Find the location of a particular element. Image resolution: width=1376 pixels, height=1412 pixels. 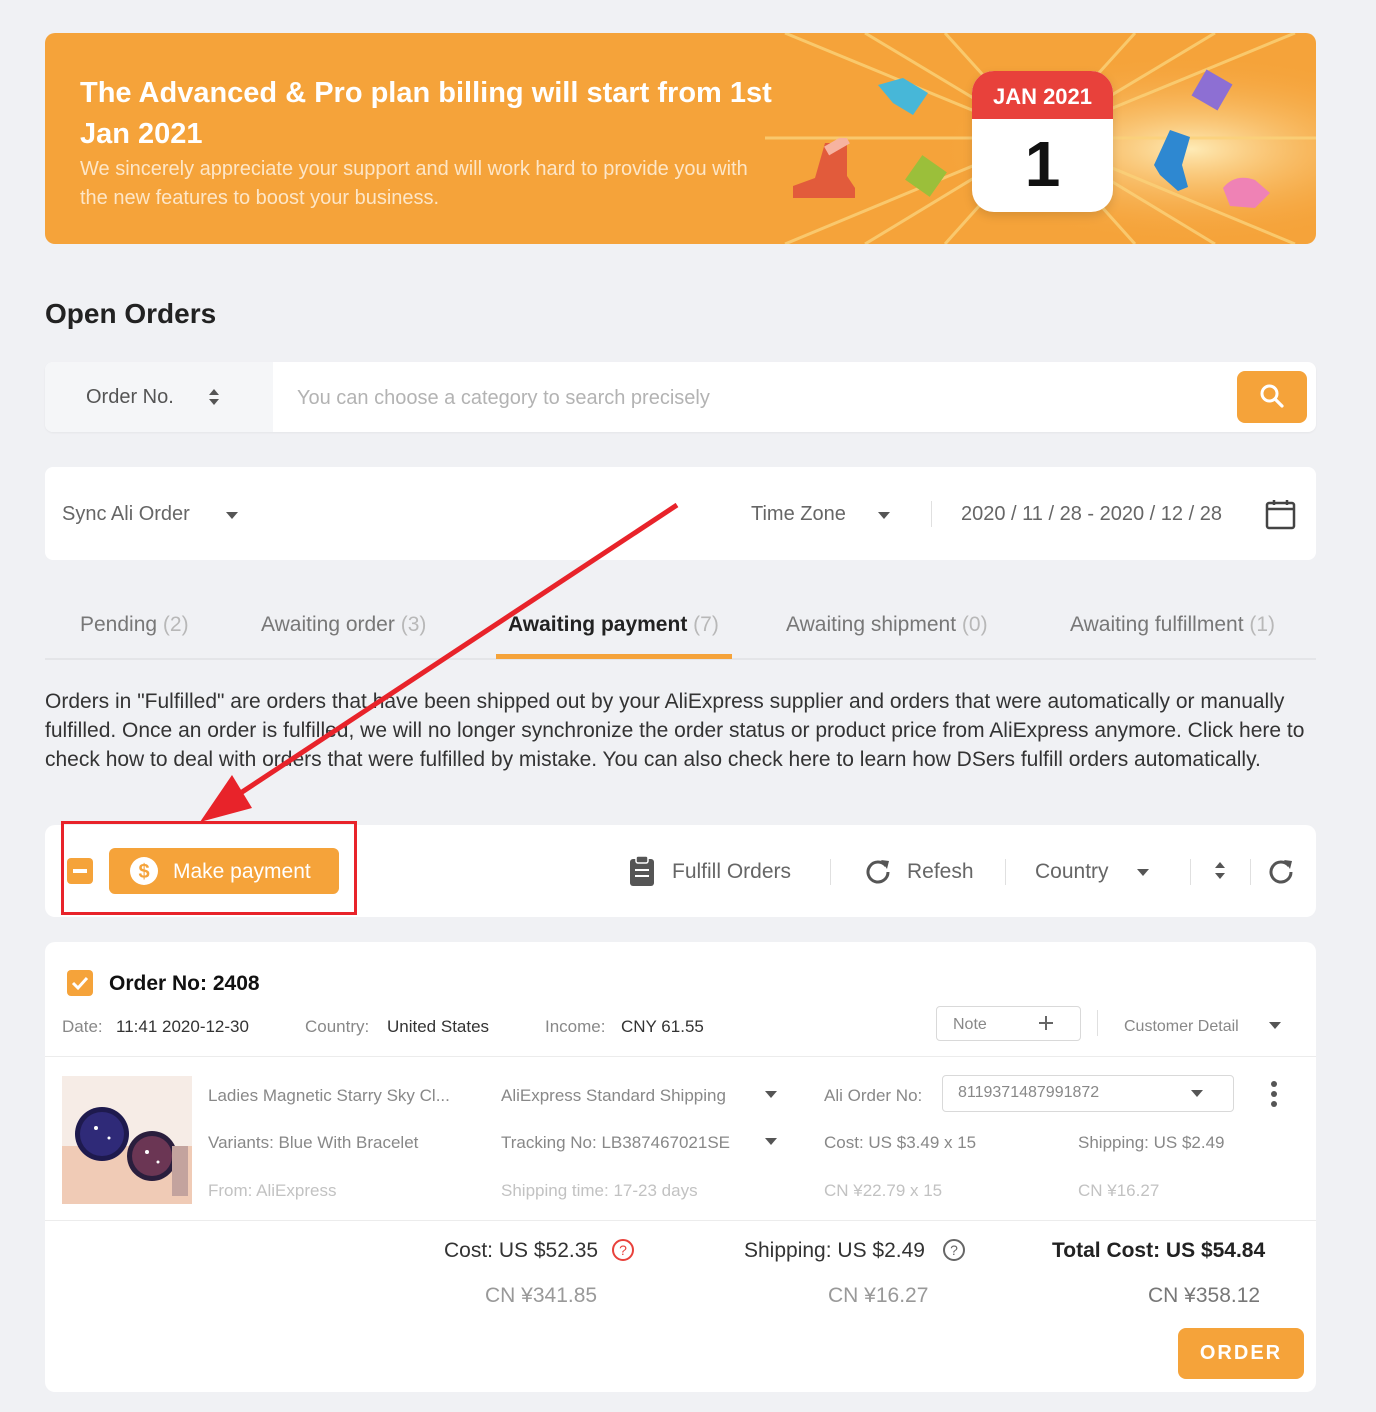

order-country-label: Country: is located at coordinates (337, 1026).